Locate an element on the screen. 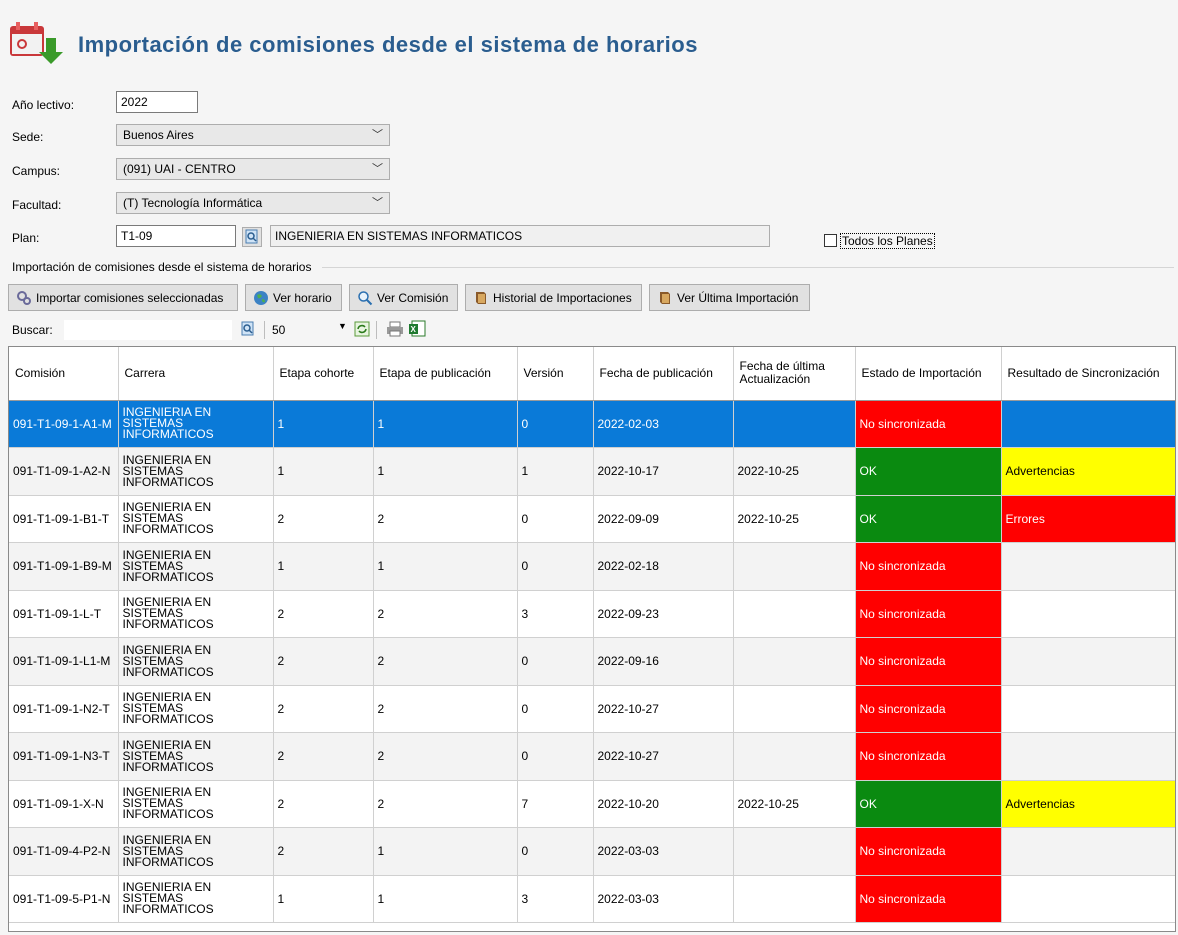 Image resolution: width=1178 pixels, height=935 pixels. cell-comision: 091-T1-09-5-P1-N is located at coordinates (64, 899).